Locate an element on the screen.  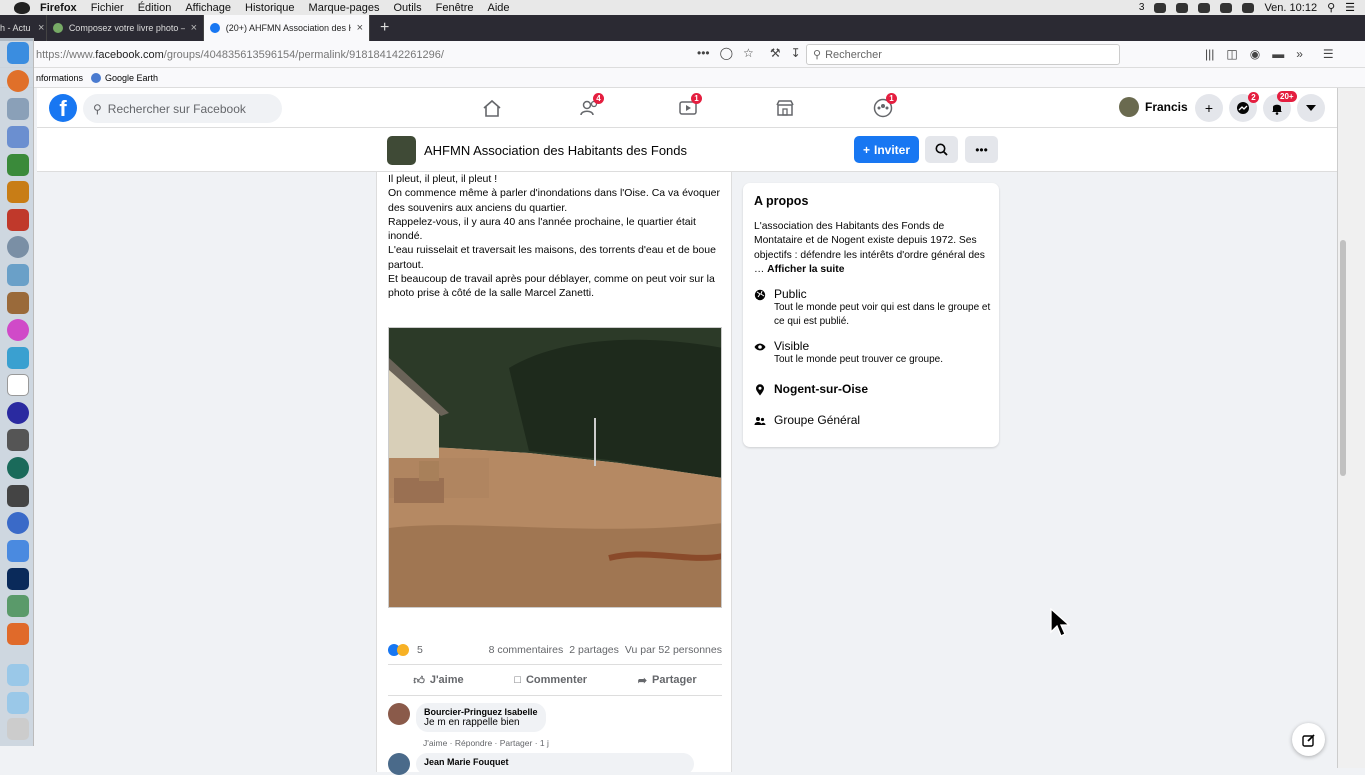
more-options-icon: ••• is located at coordinates (981, 149).